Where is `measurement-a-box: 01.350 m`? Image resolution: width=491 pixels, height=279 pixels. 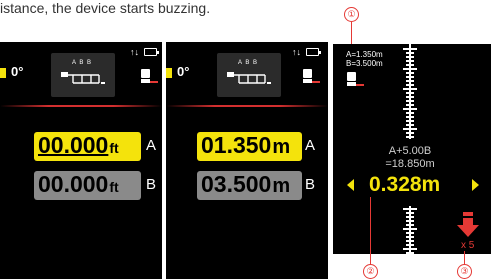 measurement-a-box: 01.350 m is located at coordinates (249, 146).